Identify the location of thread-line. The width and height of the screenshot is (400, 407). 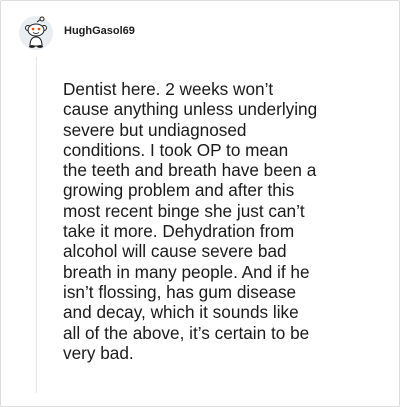
(36, 225).